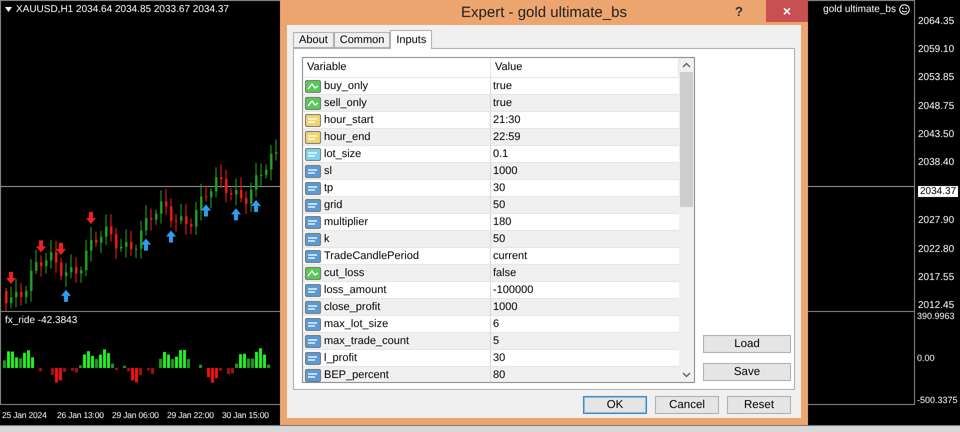 The width and height of the screenshot is (960, 432). Describe the element at coordinates (122, 9) in the screenshot. I see `symbol-info: XAUUSD,H1 2034.64 2034.85 2033.67 2034.37` at that location.